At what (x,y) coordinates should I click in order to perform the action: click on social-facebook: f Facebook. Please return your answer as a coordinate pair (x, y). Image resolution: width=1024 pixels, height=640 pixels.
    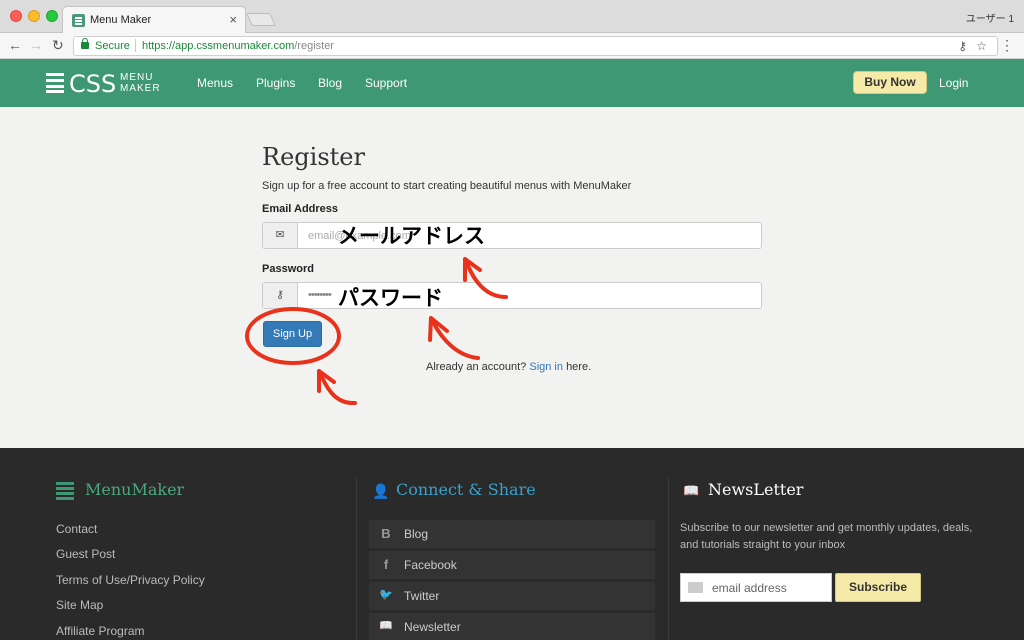
    Looking at the image, I should click on (512, 565).